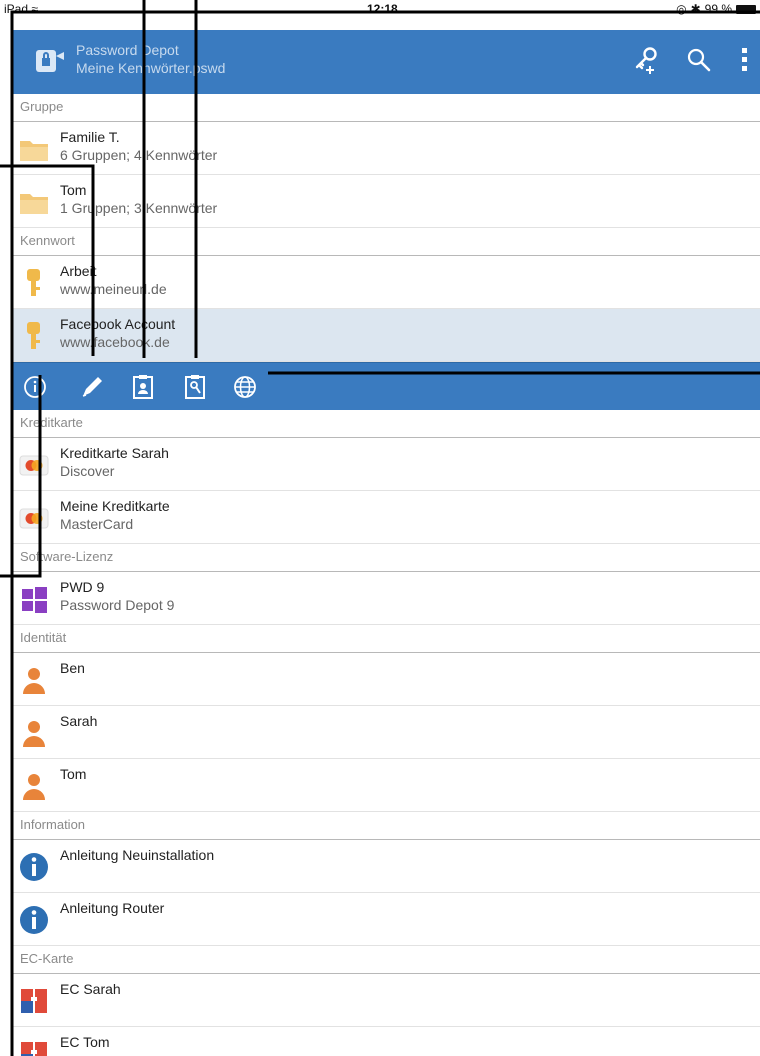 The width and height of the screenshot is (760, 1056). What do you see at coordinates (386, 201) in the screenshot?
I see `list-item-group: Tom 1 Gruppen; 3 Kennwörter` at bounding box center [386, 201].